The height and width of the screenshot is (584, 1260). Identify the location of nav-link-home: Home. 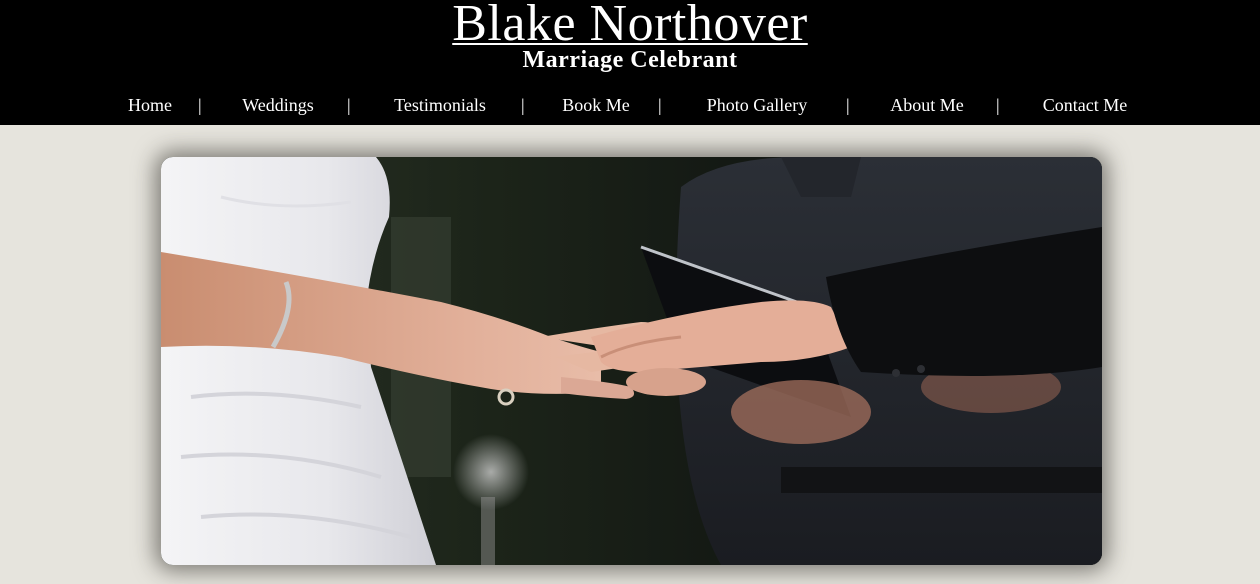
(150, 105).